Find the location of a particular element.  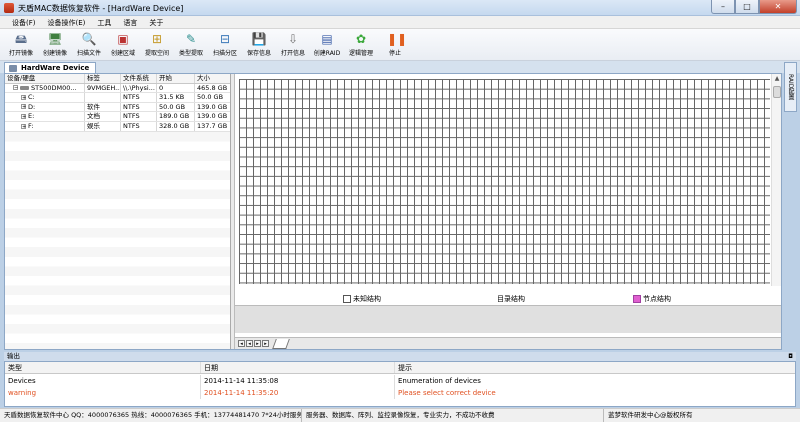

legend-node: 节点结构 is located at coordinates (652, 299).